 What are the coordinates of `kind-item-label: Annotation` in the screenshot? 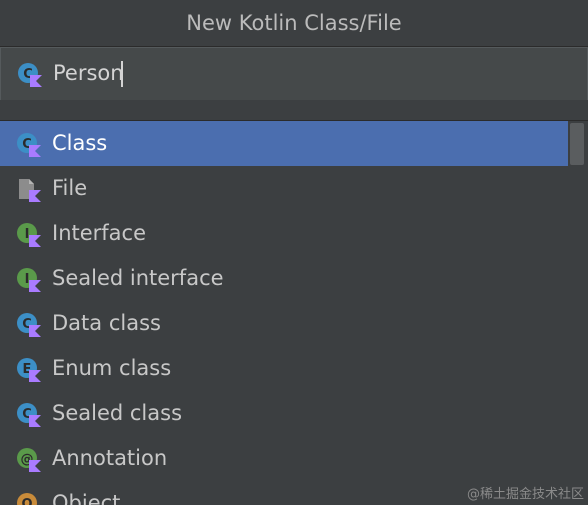 It's located at (110, 458).